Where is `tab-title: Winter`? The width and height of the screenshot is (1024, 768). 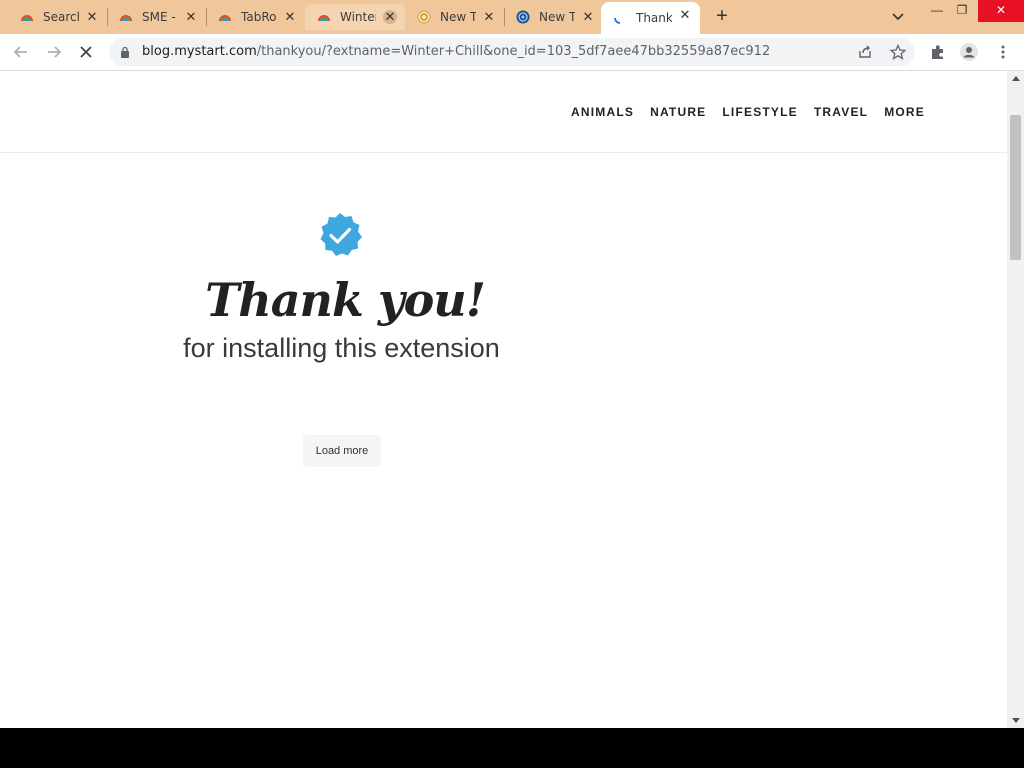
tab-title: Winter is located at coordinates (358, 17).